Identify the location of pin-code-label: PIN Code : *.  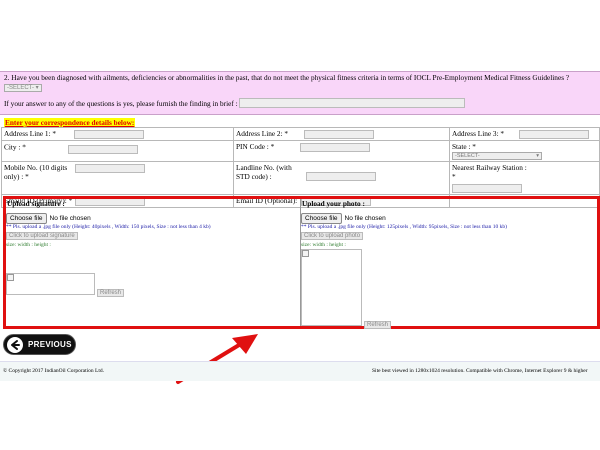
(255, 146).